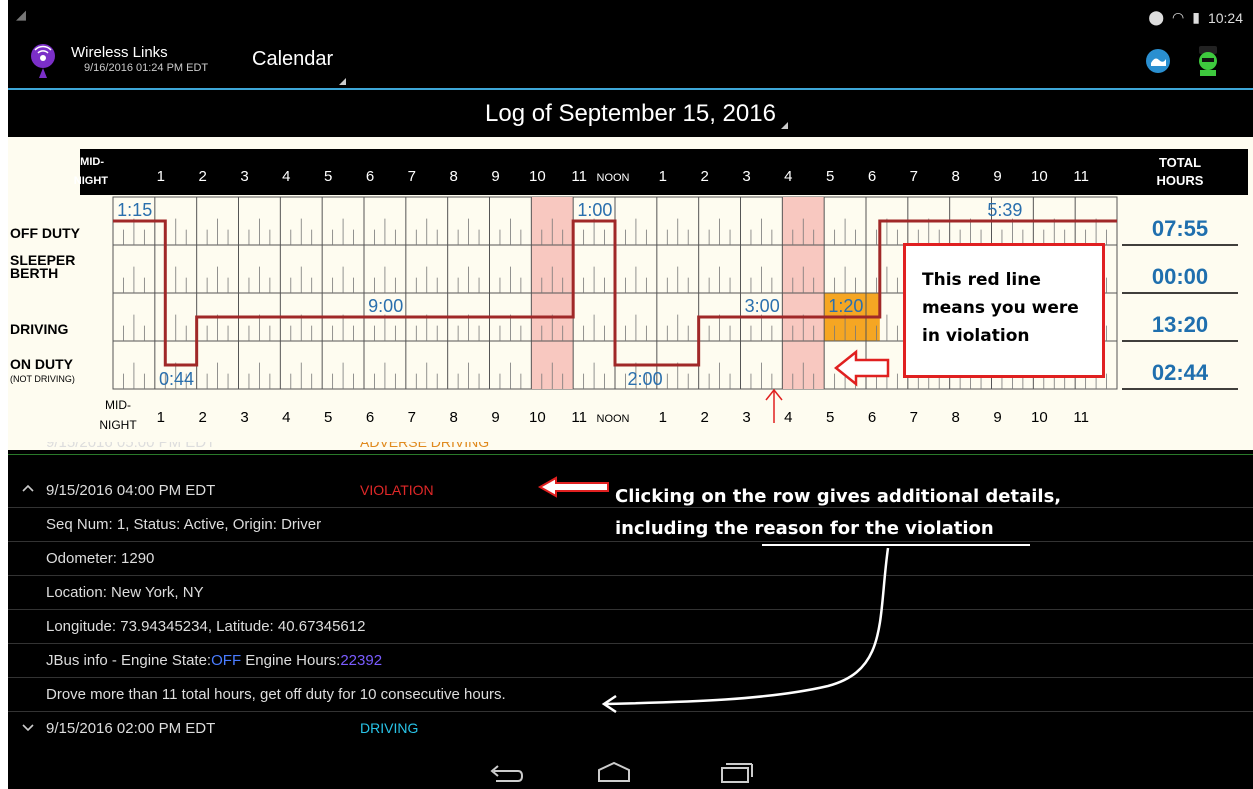 The width and height of the screenshot is (1253, 789). What do you see at coordinates (747, 626) in the screenshot?
I see `curved-arrow` at bounding box center [747, 626].